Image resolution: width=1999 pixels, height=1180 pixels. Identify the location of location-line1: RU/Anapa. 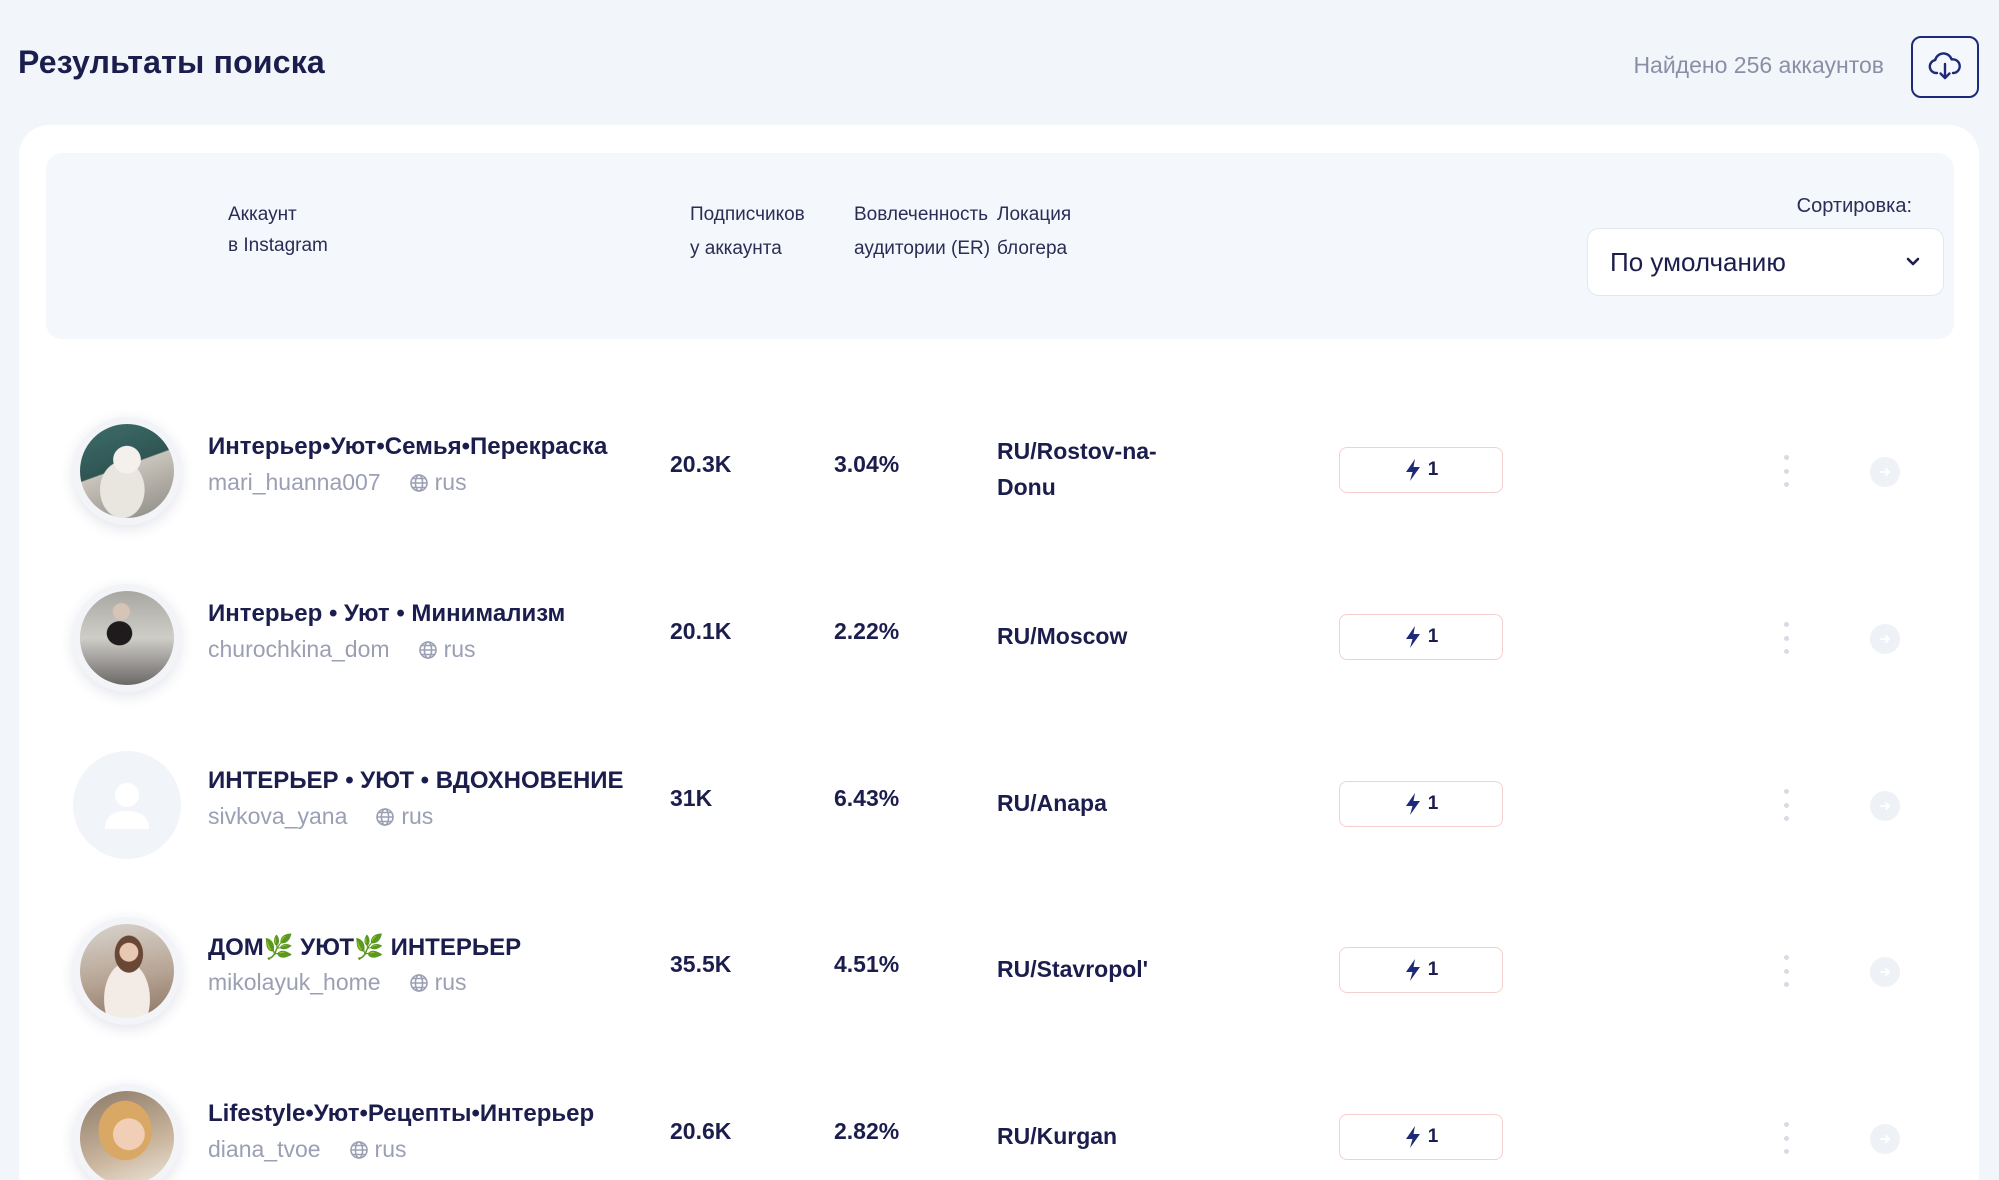
(1052, 803).